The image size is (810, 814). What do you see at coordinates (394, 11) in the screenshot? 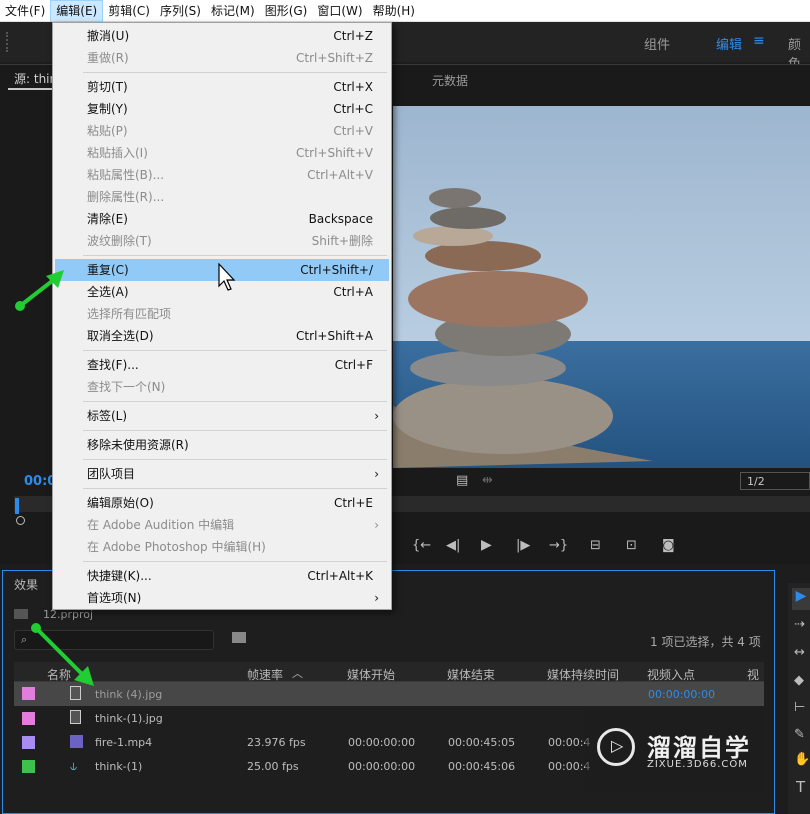
I see `menu-help: 帮助(H)` at bounding box center [394, 11].